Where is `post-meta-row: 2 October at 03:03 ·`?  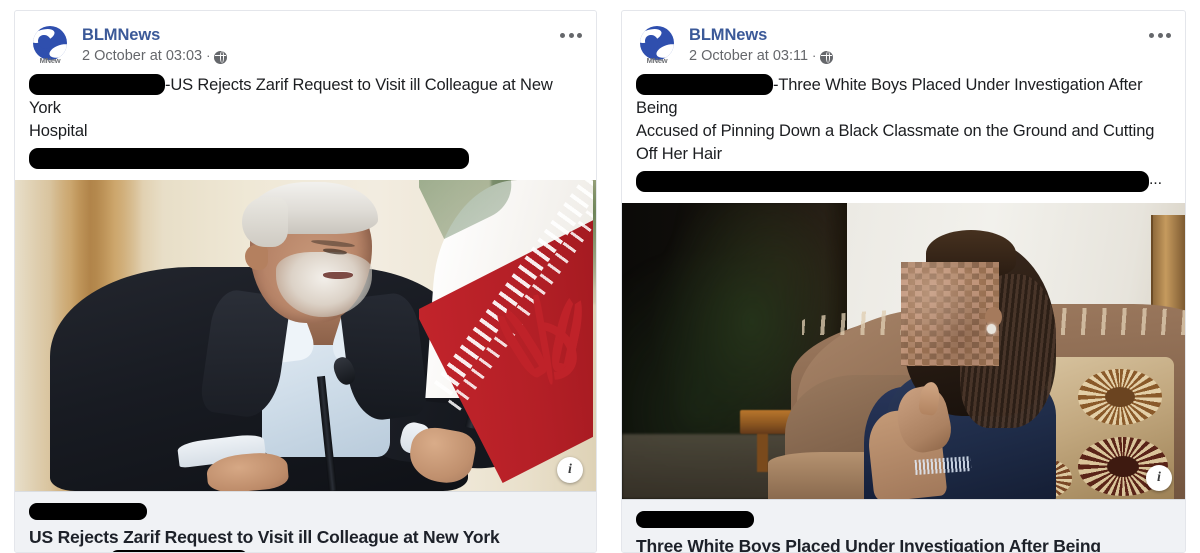
post-meta-row: 2 October at 03:03 · is located at coordinates (155, 56).